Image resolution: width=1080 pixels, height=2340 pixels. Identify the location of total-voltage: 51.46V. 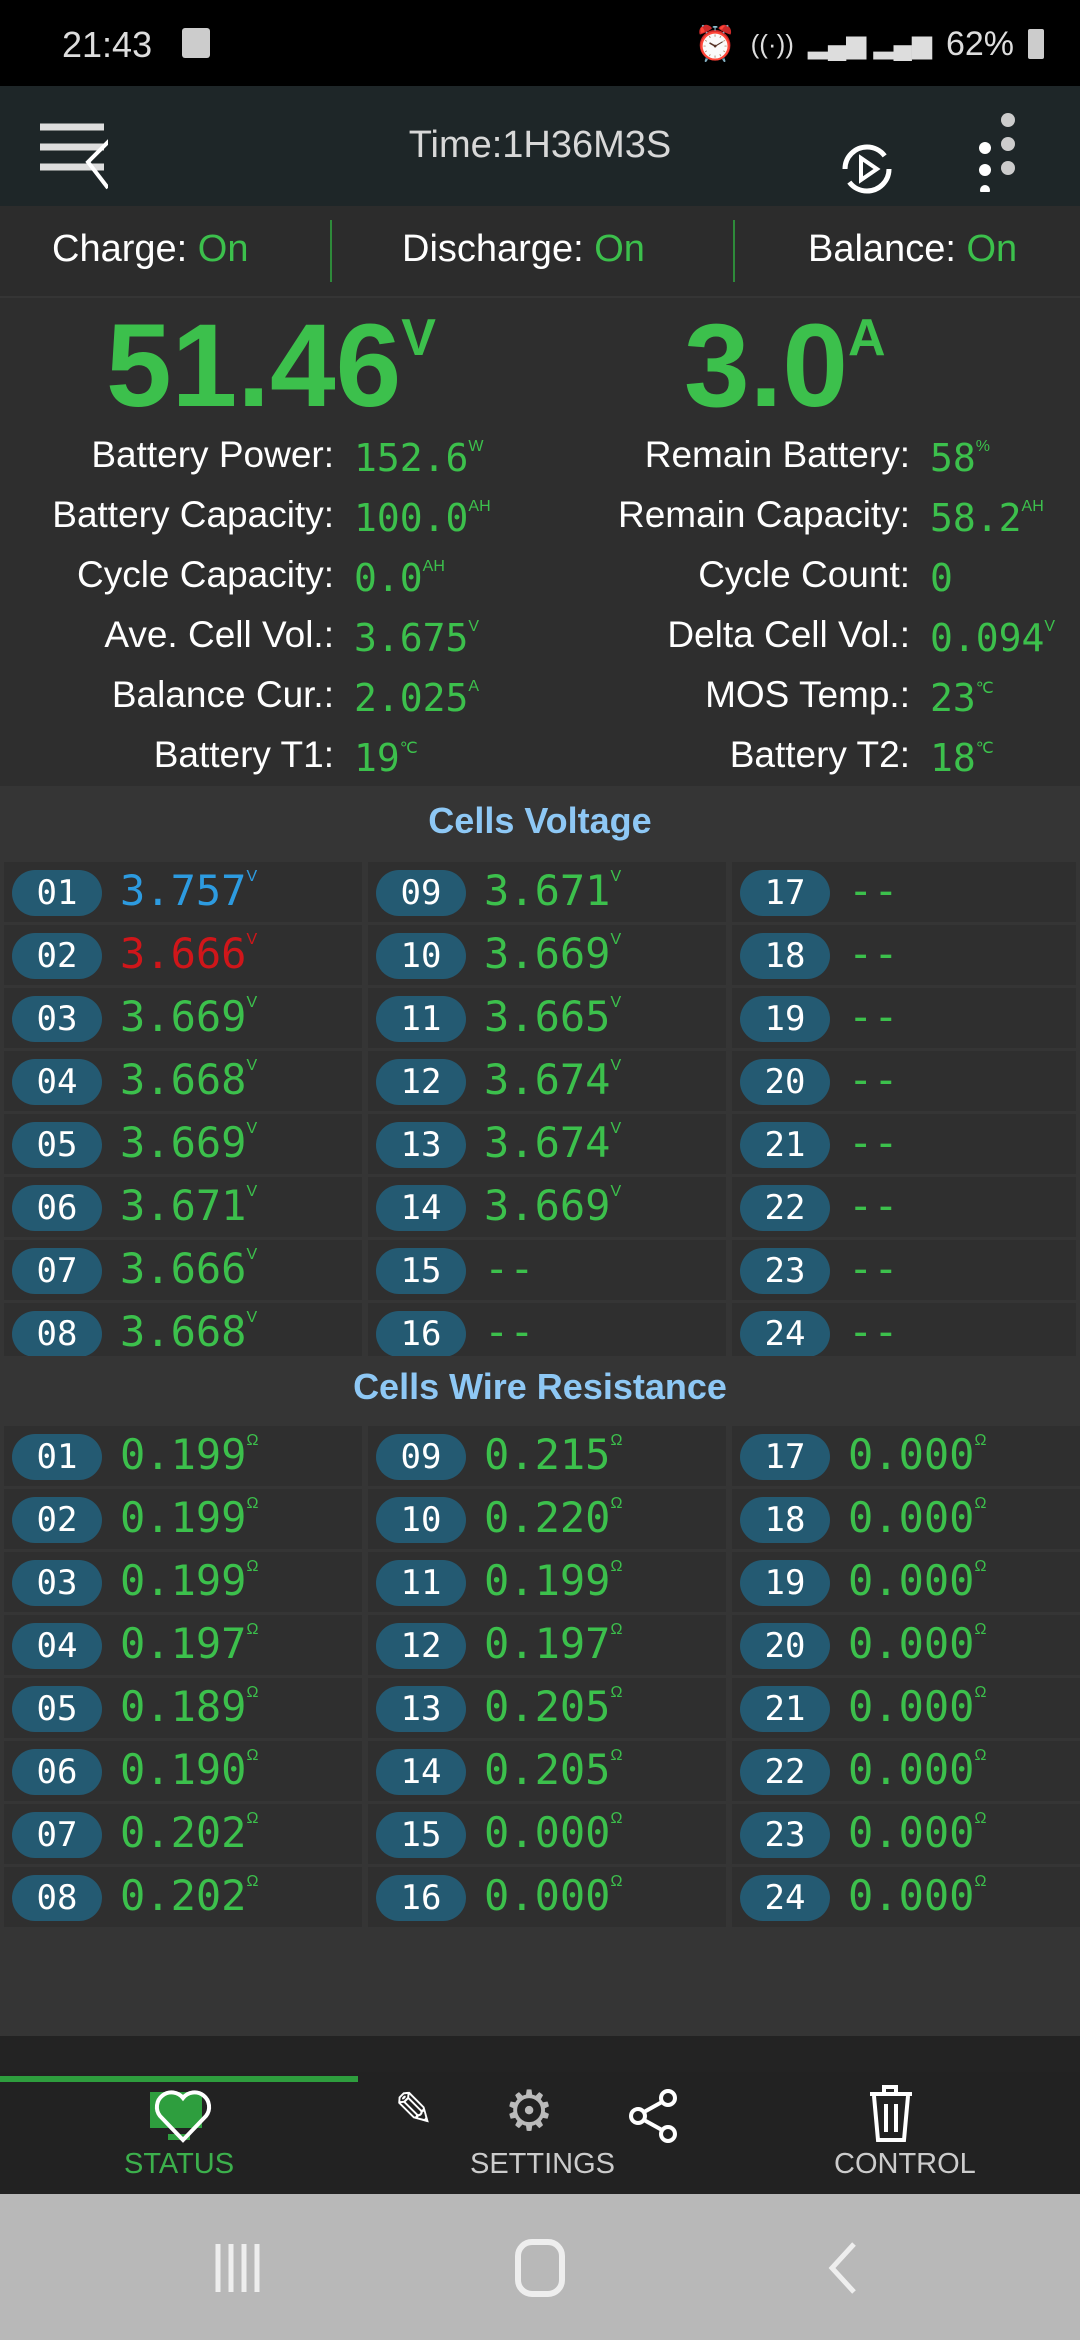
(271, 366).